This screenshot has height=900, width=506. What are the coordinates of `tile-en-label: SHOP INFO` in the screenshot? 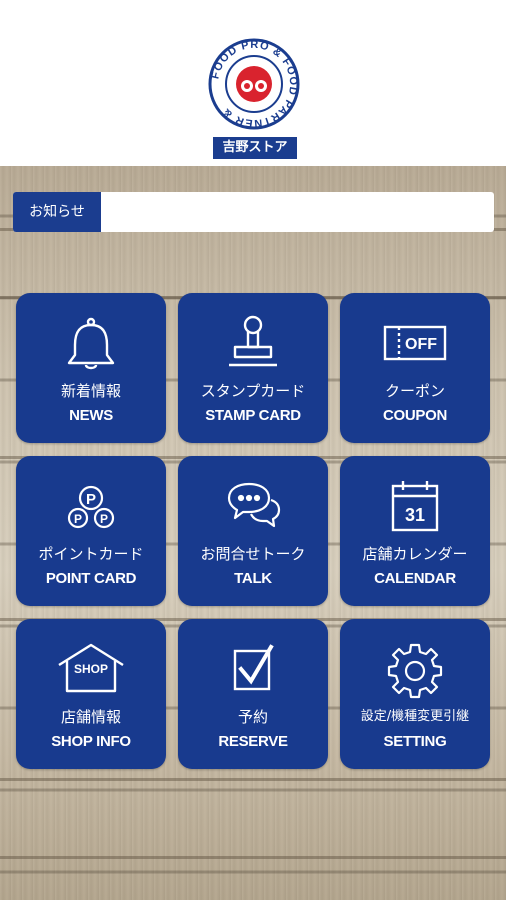 It's located at (91, 741).